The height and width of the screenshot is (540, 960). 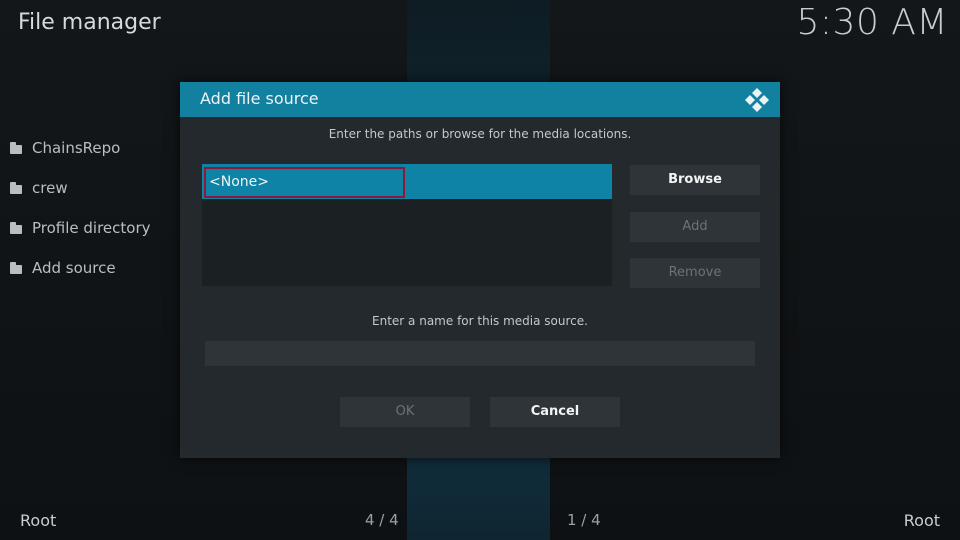 What do you see at coordinates (695, 227) in the screenshot?
I see `add-button: Add` at bounding box center [695, 227].